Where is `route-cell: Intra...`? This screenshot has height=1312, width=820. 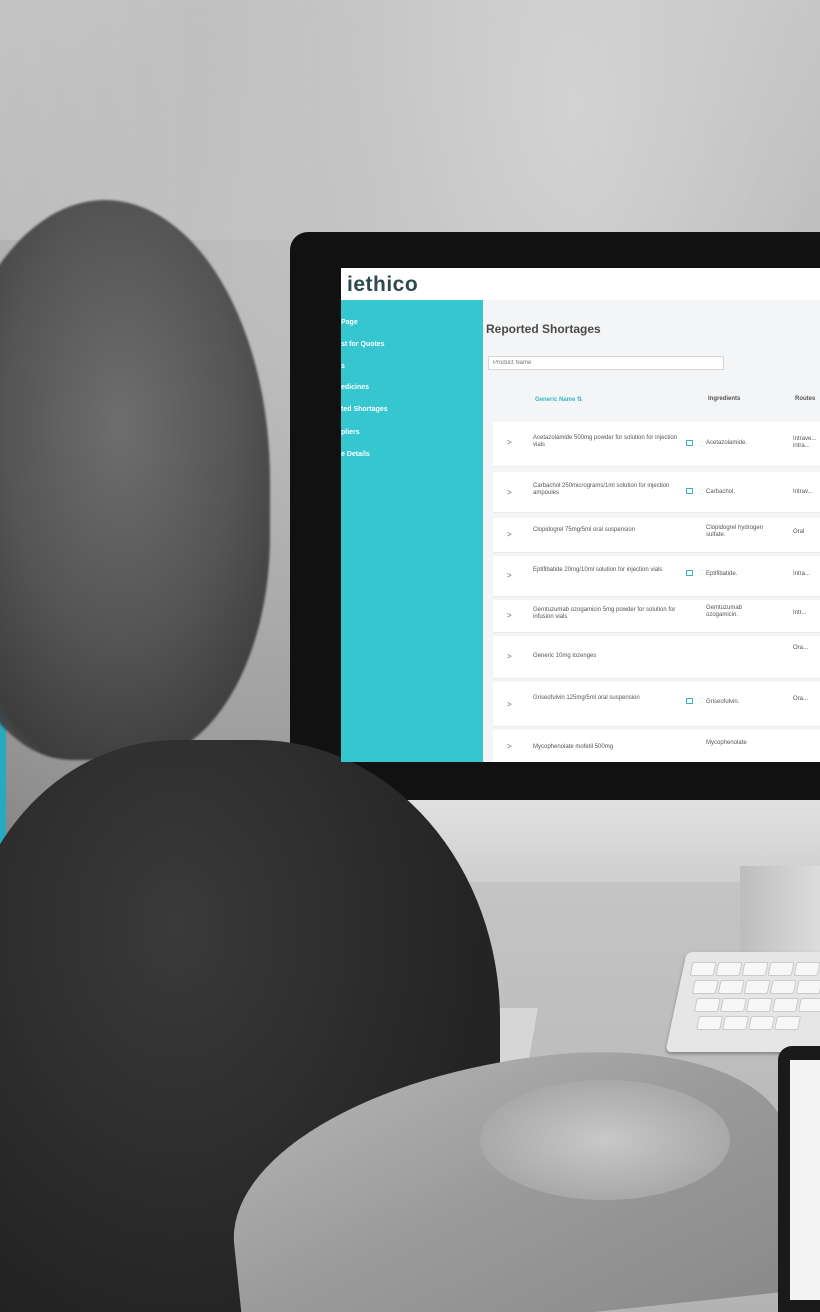 route-cell: Intra... is located at coordinates (802, 574).